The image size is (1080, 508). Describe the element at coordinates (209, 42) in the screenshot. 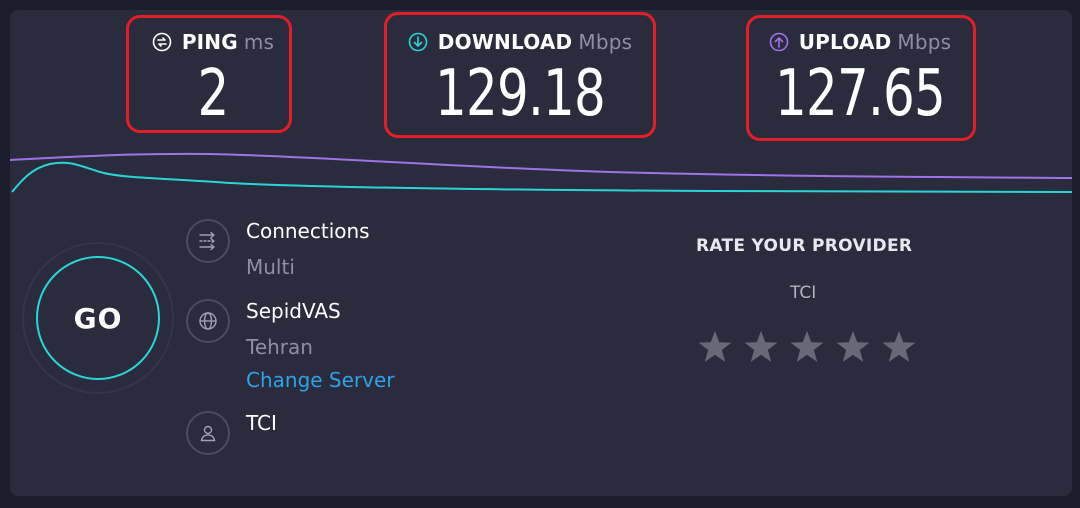

I see `ping-label: PING` at that location.